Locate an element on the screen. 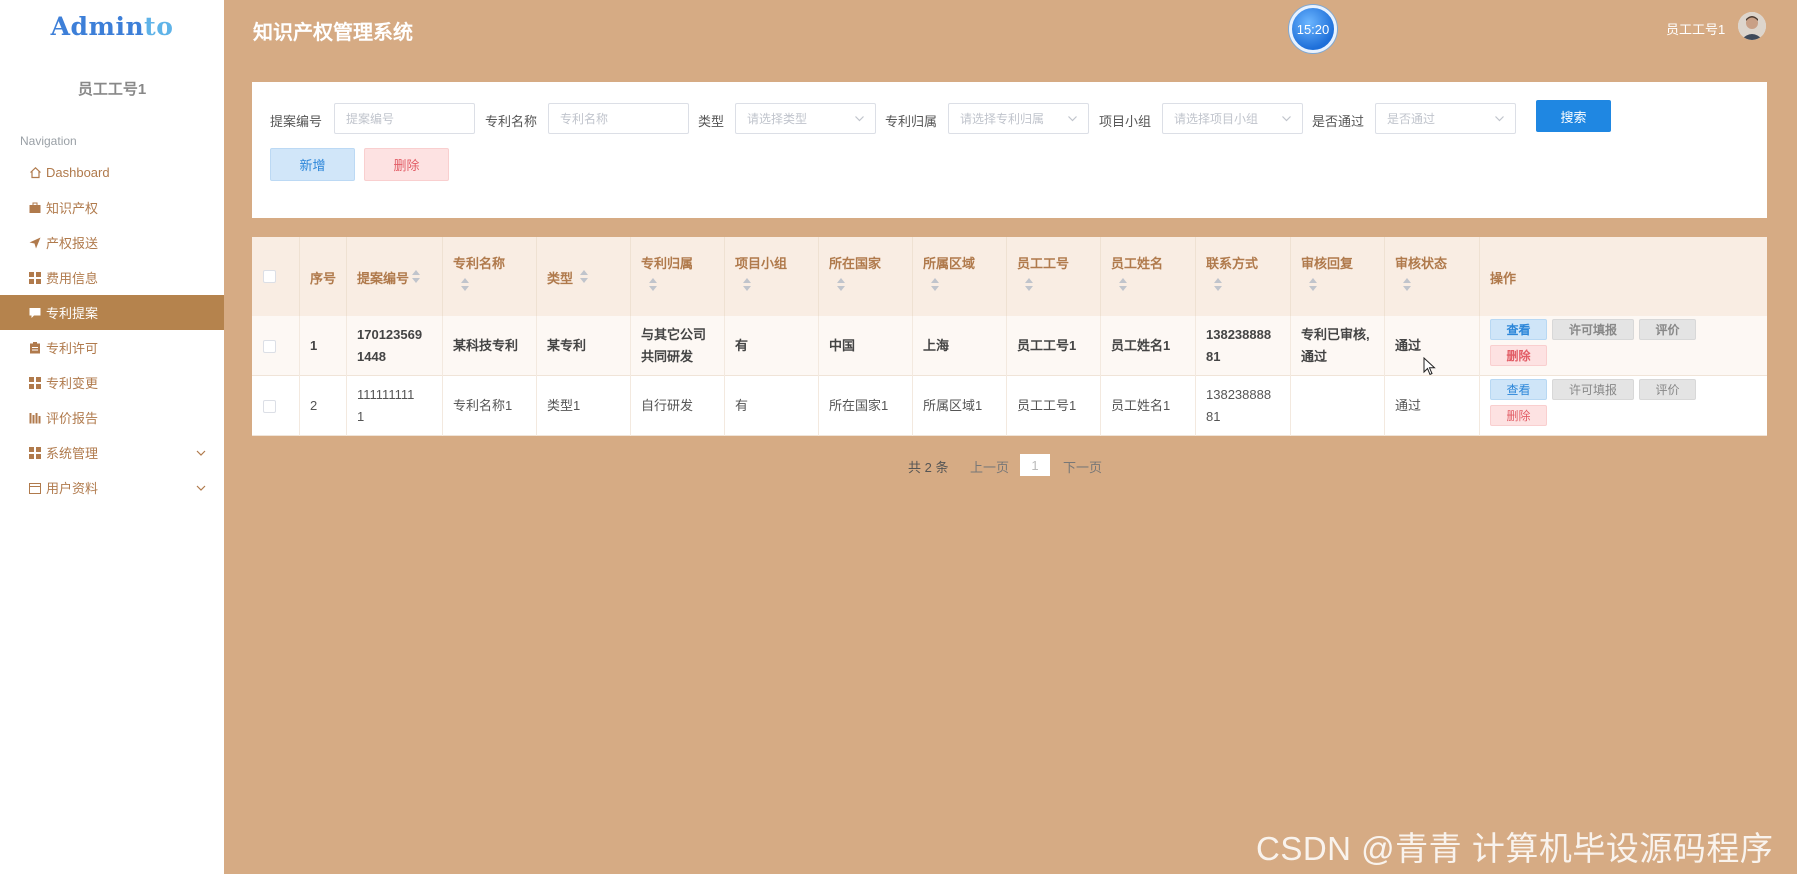  logo-text-accent: to is located at coordinates (159, 26).